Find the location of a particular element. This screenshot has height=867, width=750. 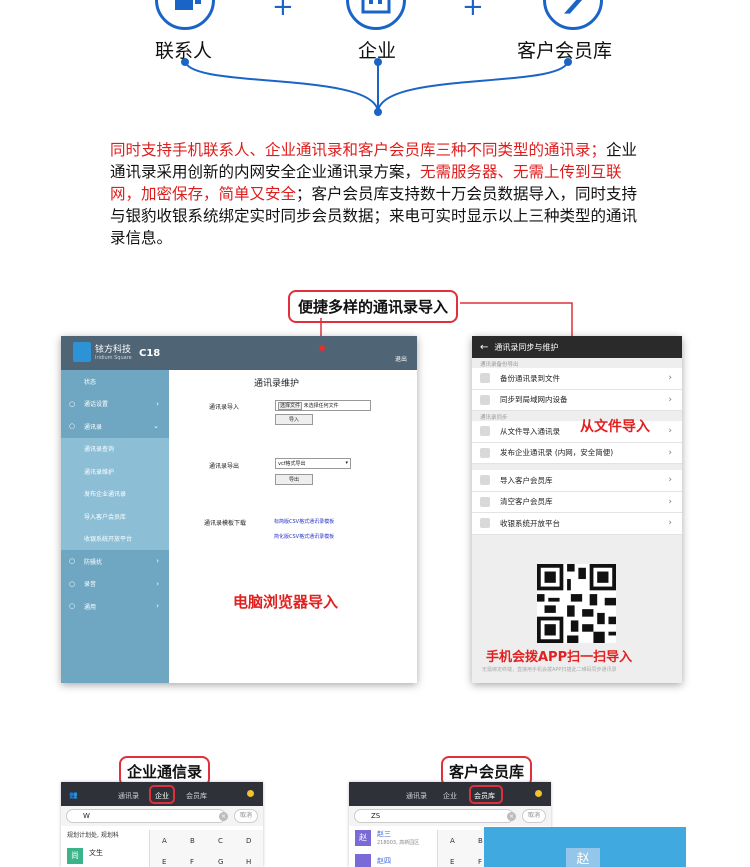

result-group-header: 规划计划处, 规划科 is located at coordinates (93, 835).